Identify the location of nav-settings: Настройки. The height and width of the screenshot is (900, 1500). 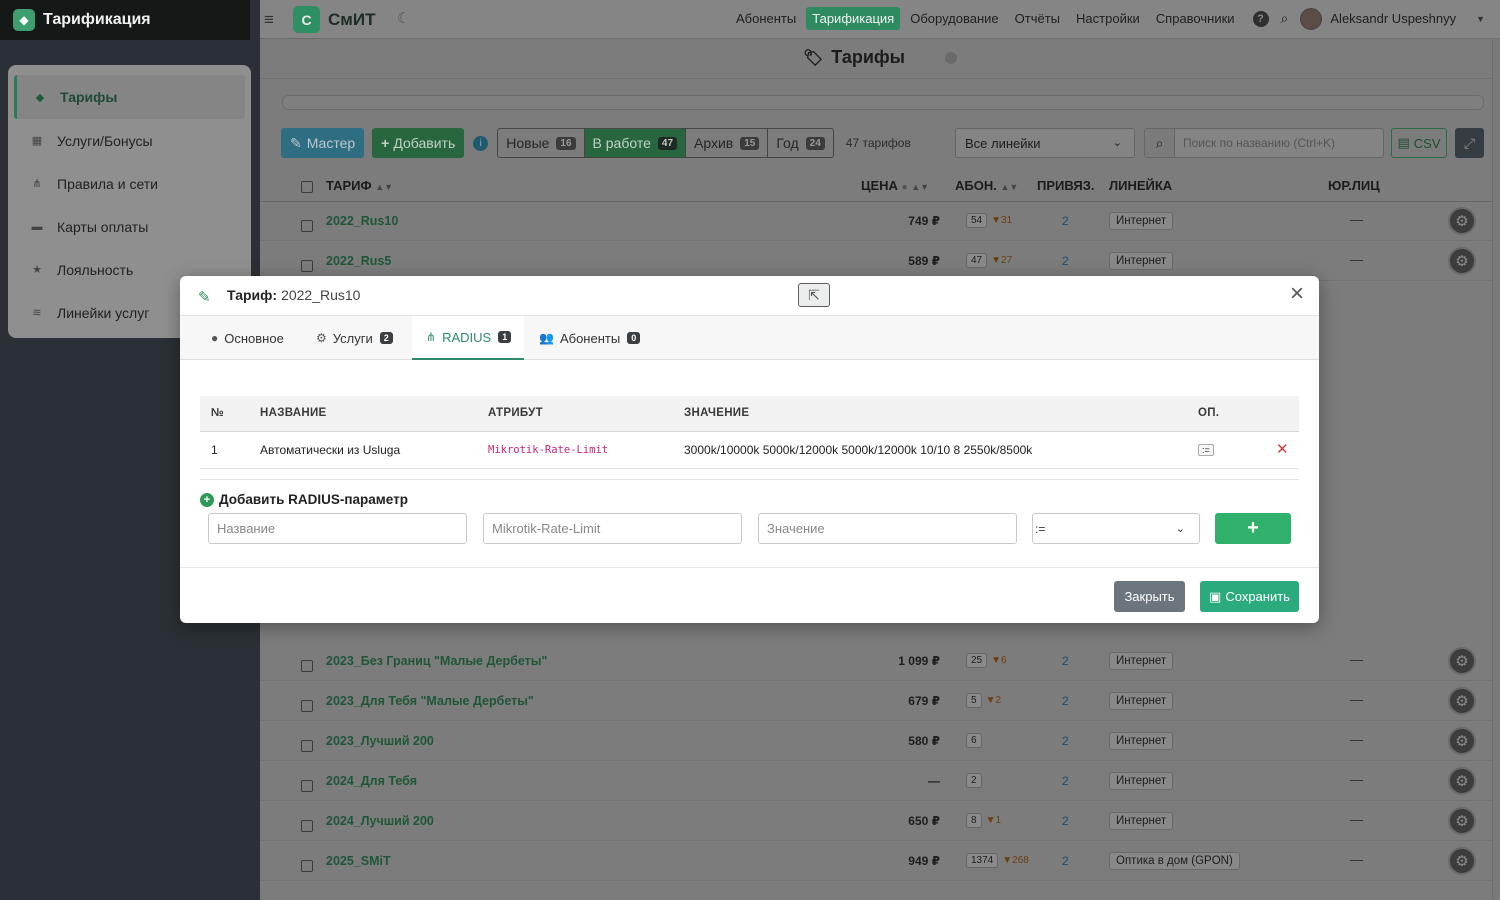
(1108, 18).